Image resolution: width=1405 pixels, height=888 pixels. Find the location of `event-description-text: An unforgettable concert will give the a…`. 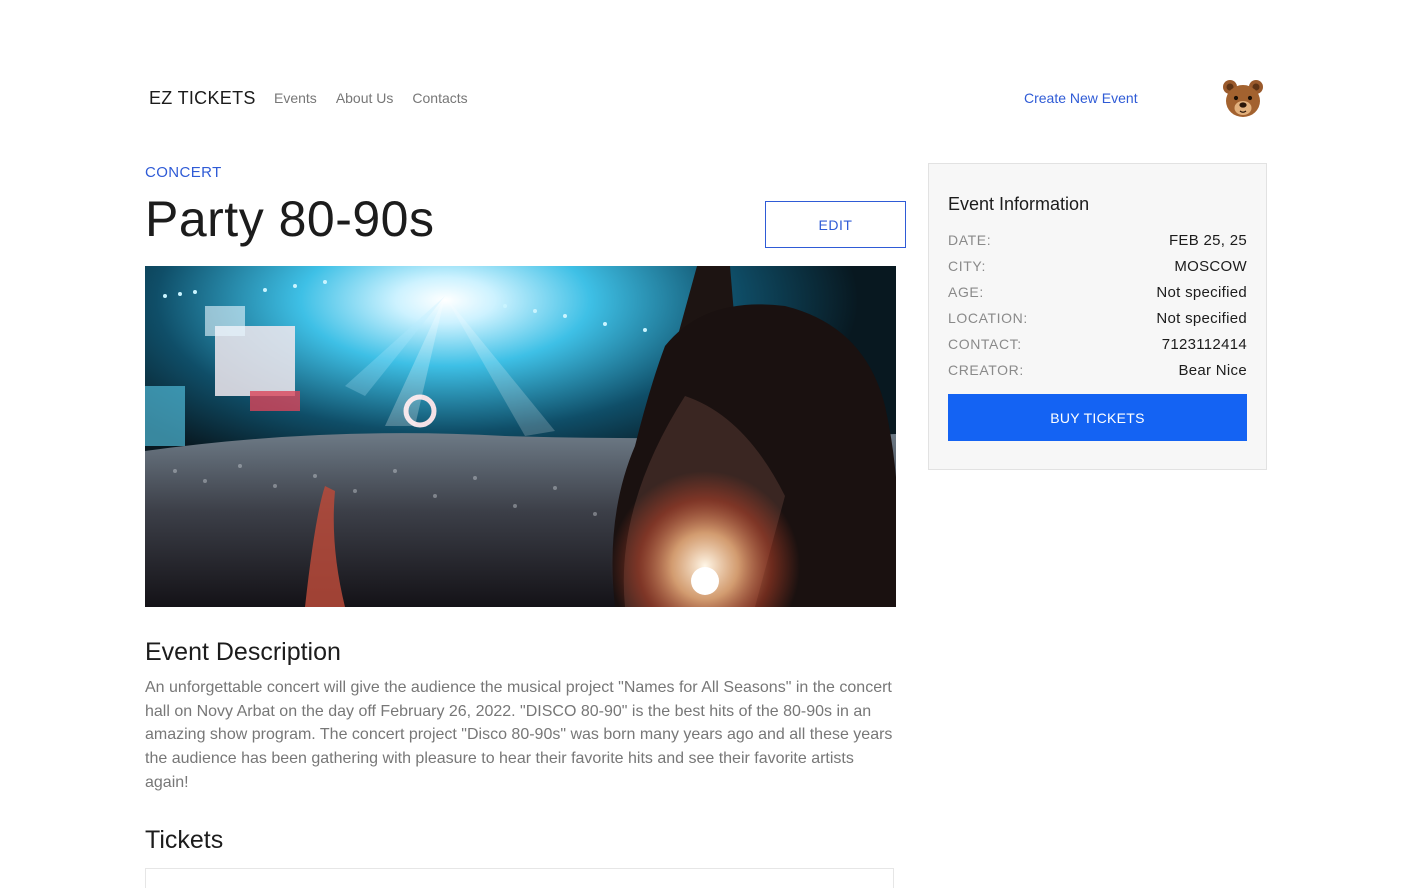

event-description-text: An unforgettable concert will give the a… is located at coordinates (519, 735).